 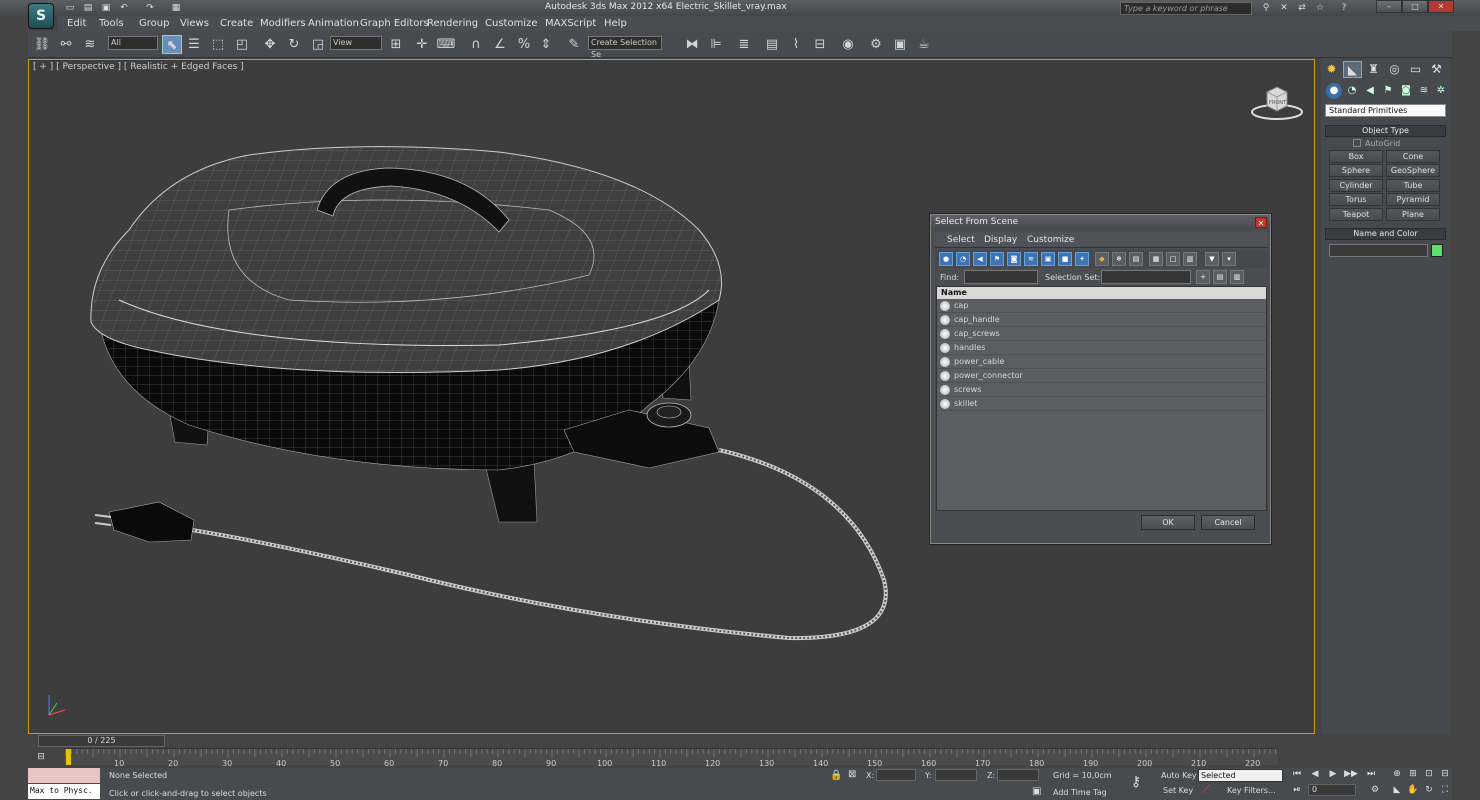 I want to click on save-icon: ▣, so click(x=106, y=8).